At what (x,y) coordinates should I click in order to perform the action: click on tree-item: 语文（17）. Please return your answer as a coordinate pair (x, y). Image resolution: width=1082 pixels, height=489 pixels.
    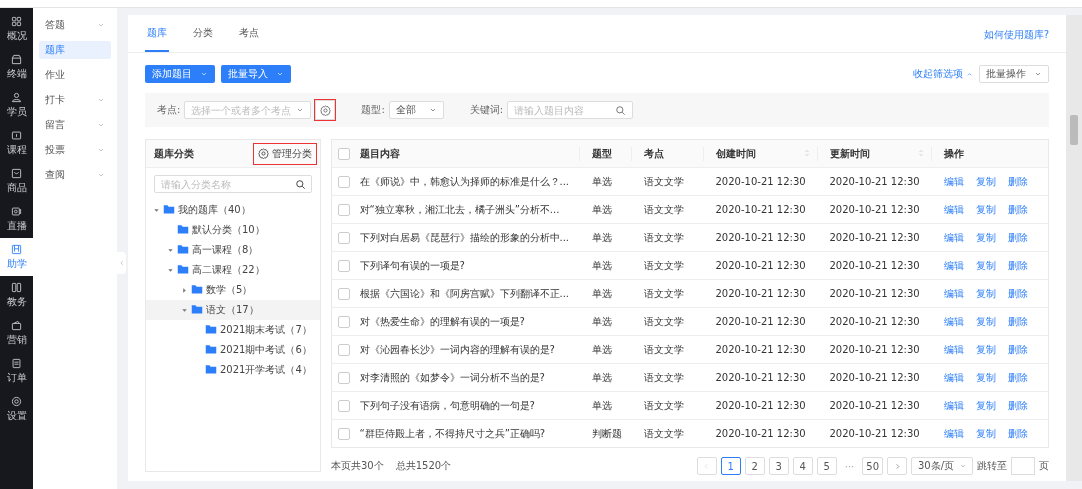
    Looking at the image, I should click on (233, 310).